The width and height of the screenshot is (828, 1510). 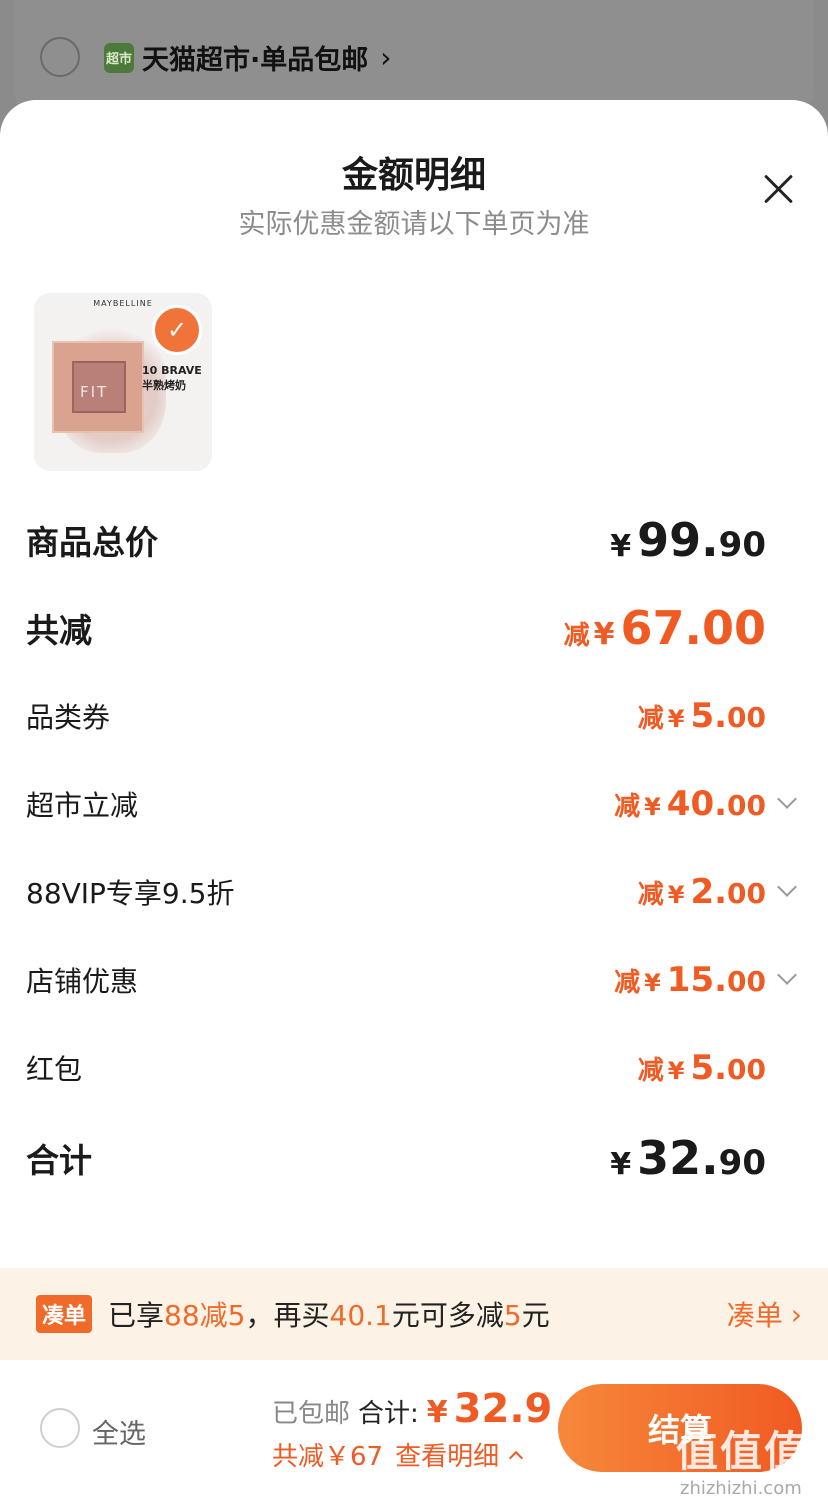 I want to click on category-coupon-row: 品类券 减 ¥ 5. 00, so click(x=411, y=716).